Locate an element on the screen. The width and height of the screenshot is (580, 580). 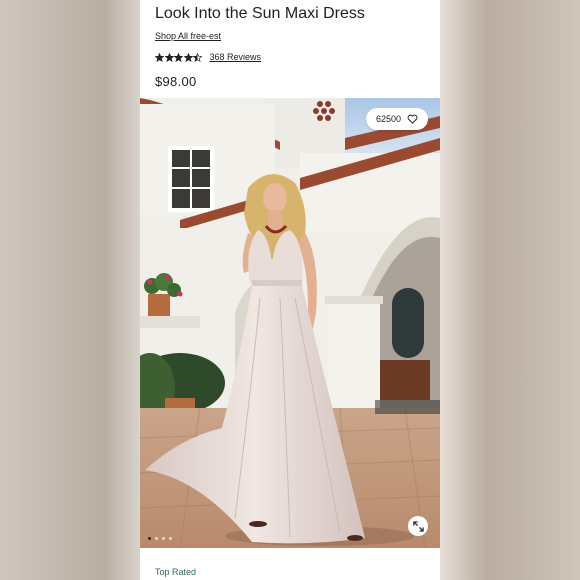
product-price: $98.00 is located at coordinates (176, 81).